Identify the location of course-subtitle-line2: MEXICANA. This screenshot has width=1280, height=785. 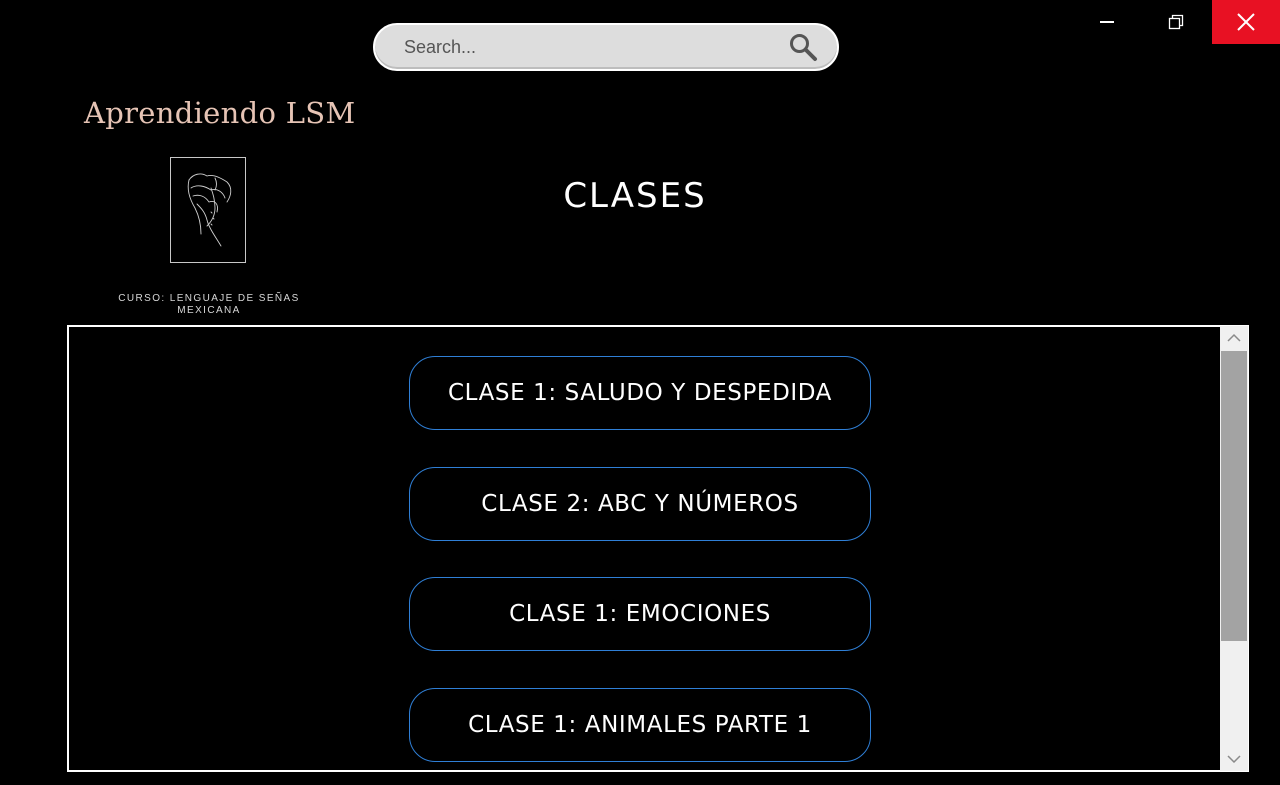
(209, 310).